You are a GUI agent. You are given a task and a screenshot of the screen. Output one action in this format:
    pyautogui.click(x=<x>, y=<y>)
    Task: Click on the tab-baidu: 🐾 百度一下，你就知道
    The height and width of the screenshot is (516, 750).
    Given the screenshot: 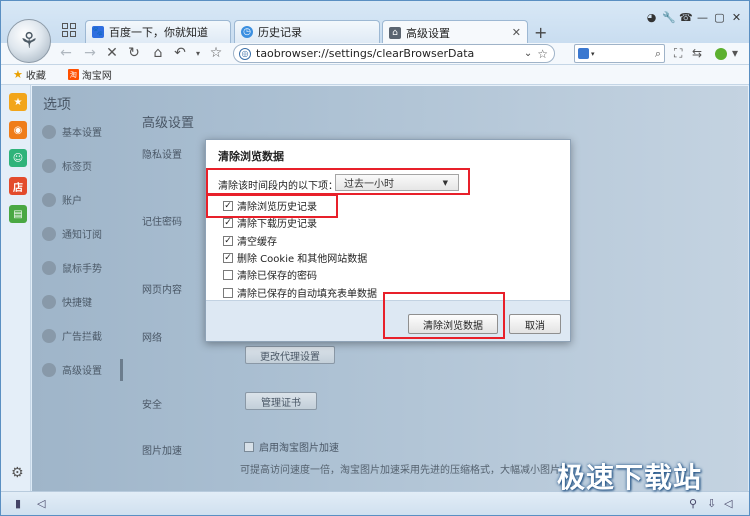 What is the action you would take?
    pyautogui.click(x=158, y=31)
    